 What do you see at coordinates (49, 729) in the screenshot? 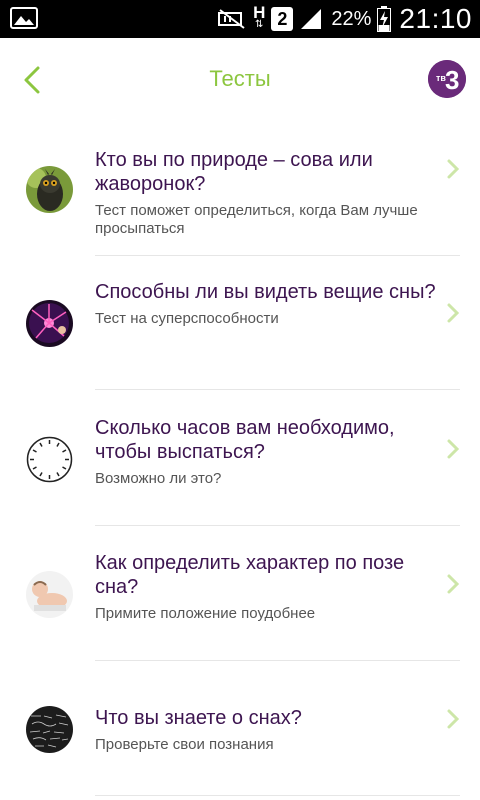
I see `chalkboard-icon` at bounding box center [49, 729].